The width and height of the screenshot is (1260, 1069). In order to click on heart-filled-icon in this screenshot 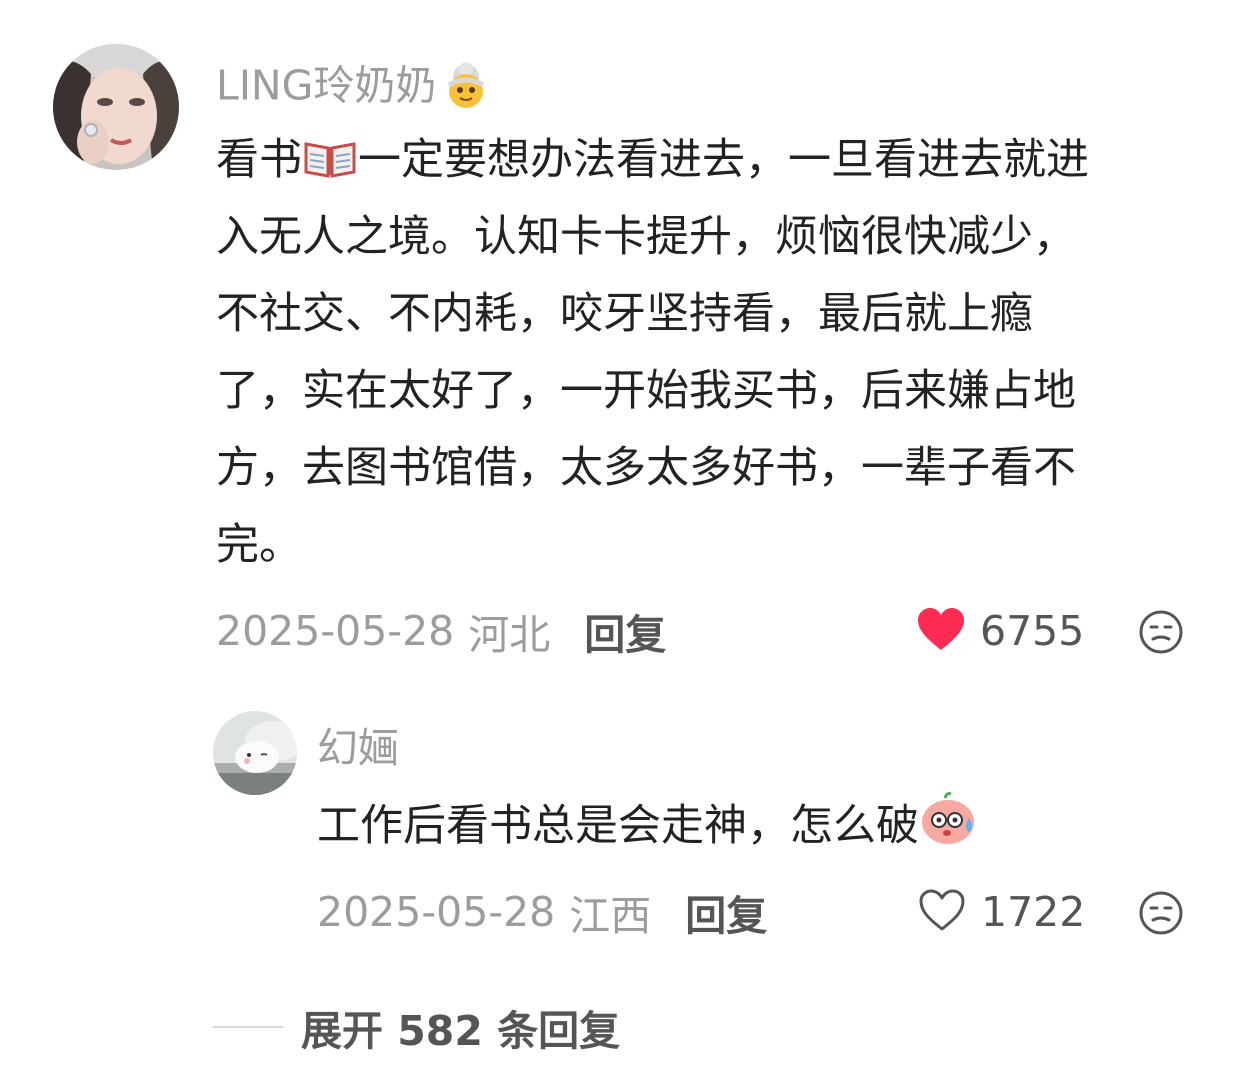, I will do `click(941, 631)`.